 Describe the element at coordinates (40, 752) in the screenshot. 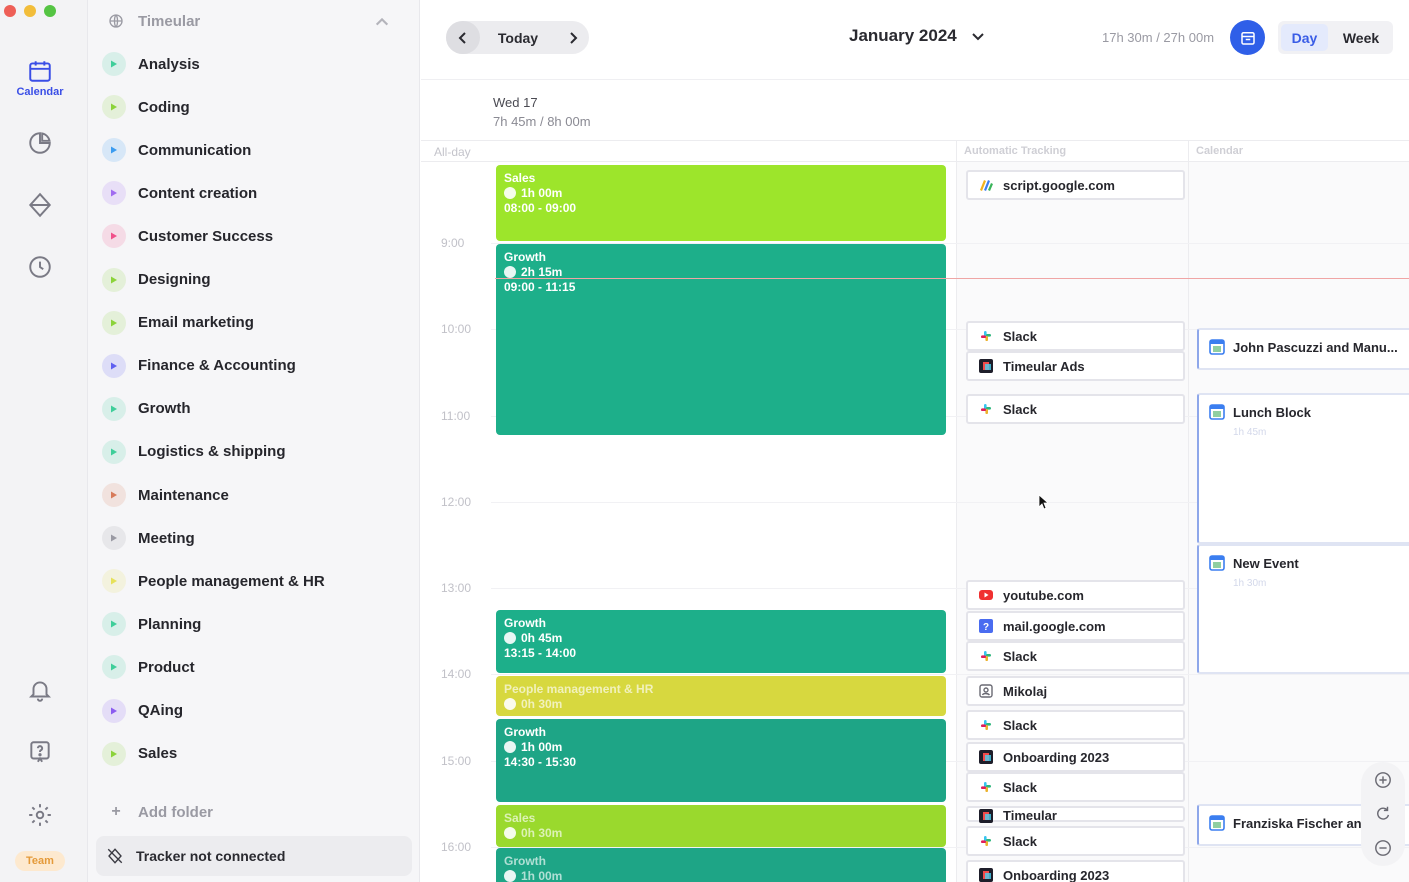

I see `nav-help` at that location.